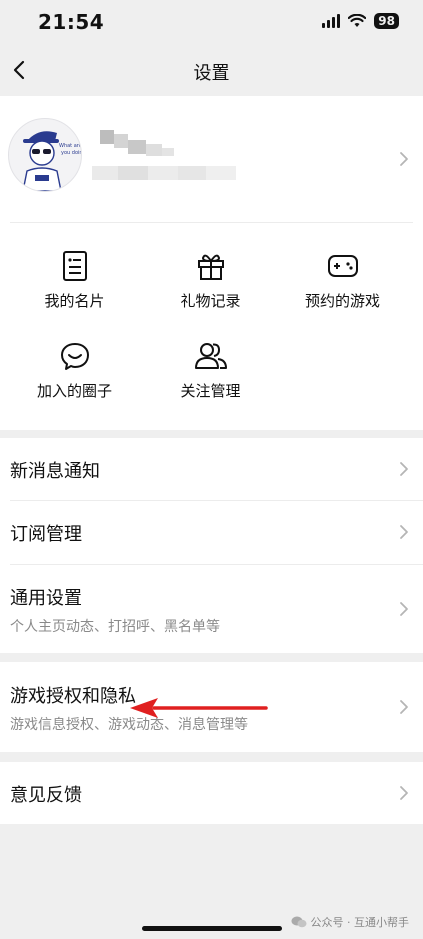 This screenshot has height=939, width=423. What do you see at coordinates (404, 159) in the screenshot?
I see `profile-chevron-right-icon` at bounding box center [404, 159].